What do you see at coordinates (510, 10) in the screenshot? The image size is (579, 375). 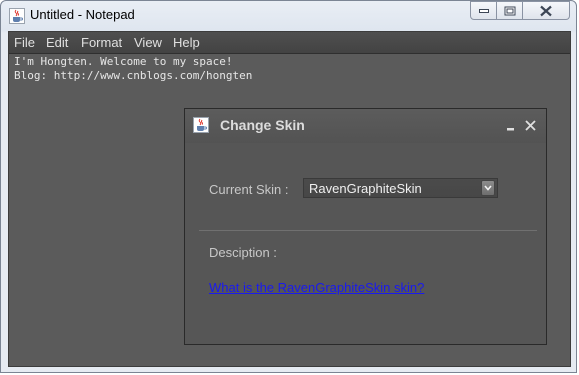 I see `maximize-button` at bounding box center [510, 10].